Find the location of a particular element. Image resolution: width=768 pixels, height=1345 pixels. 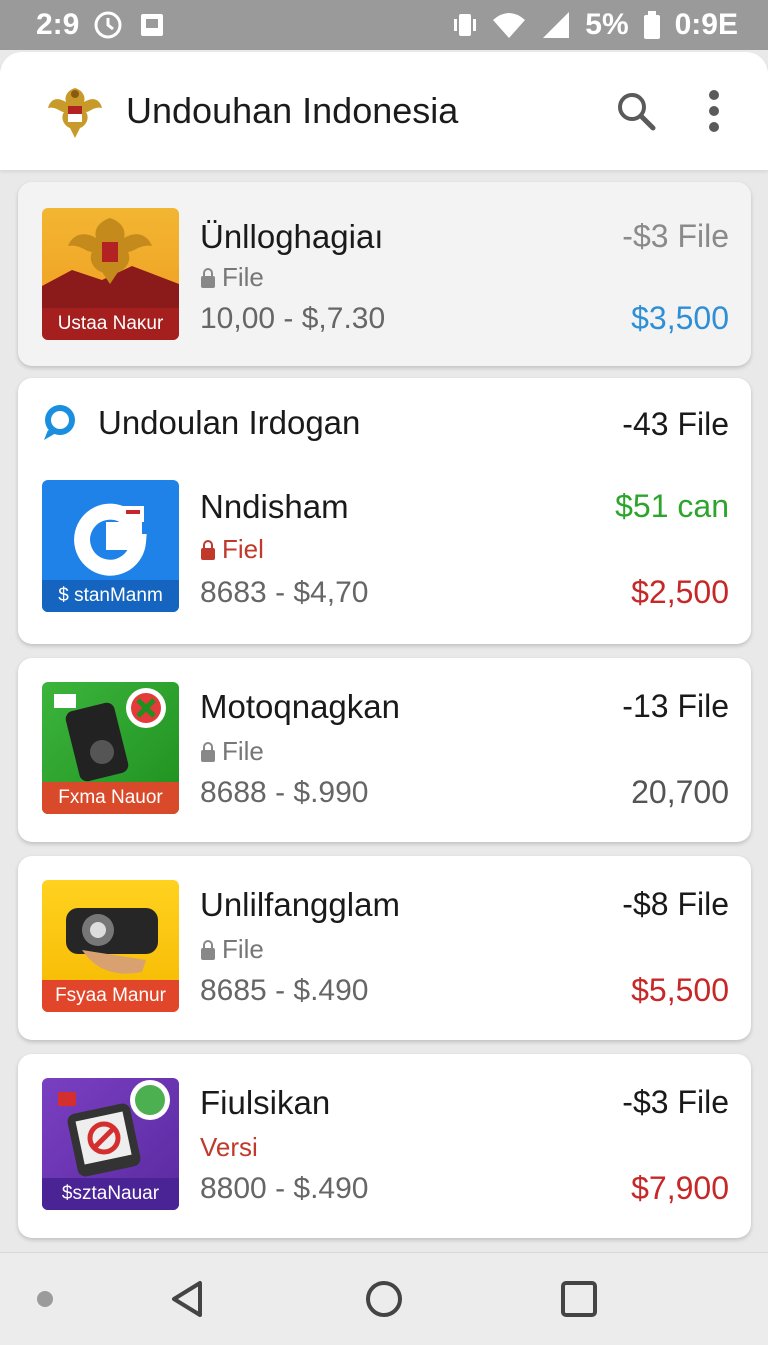

thumbnail-label: Ustaa Naĸur is located at coordinates (110, 324).